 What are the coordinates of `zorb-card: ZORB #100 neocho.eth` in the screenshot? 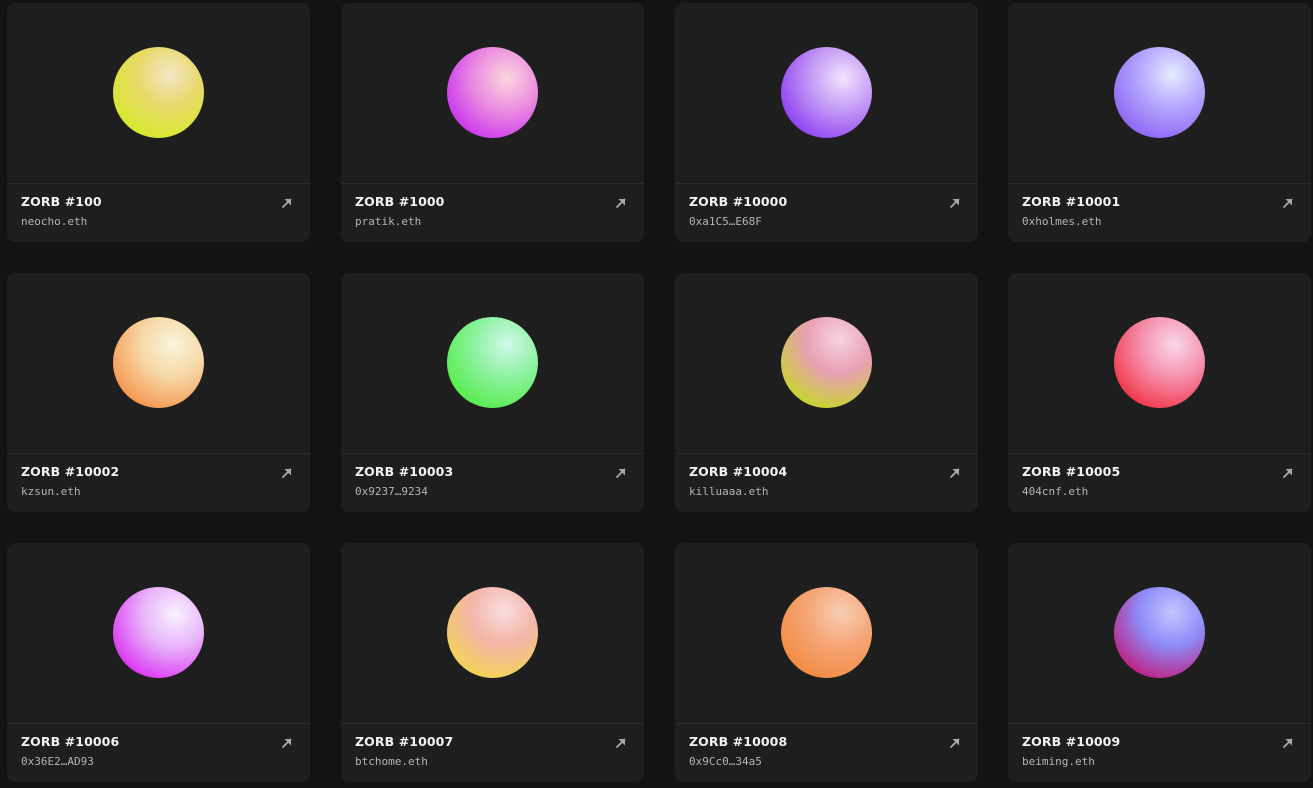 It's located at (158, 122).